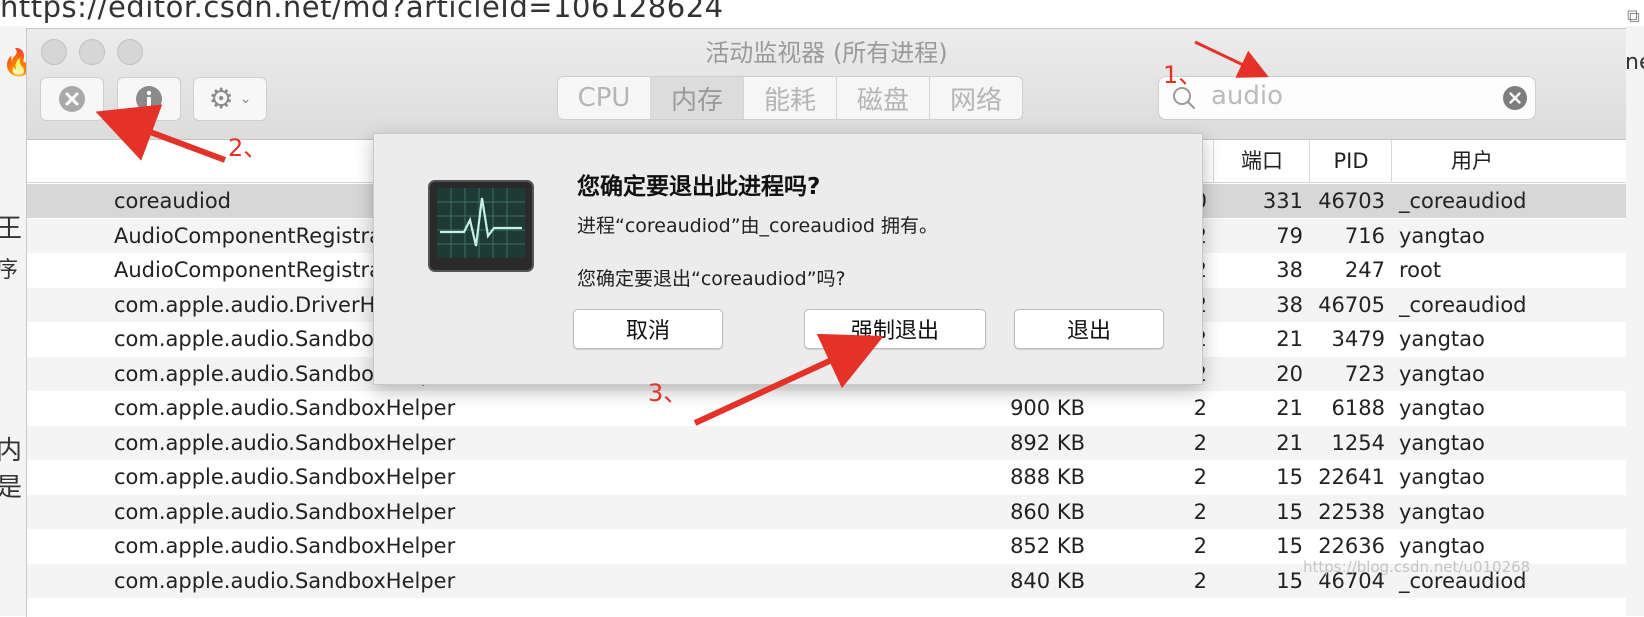 The width and height of the screenshot is (1644, 617). I want to click on annotation-step-1: 1、, so click(1183, 75).